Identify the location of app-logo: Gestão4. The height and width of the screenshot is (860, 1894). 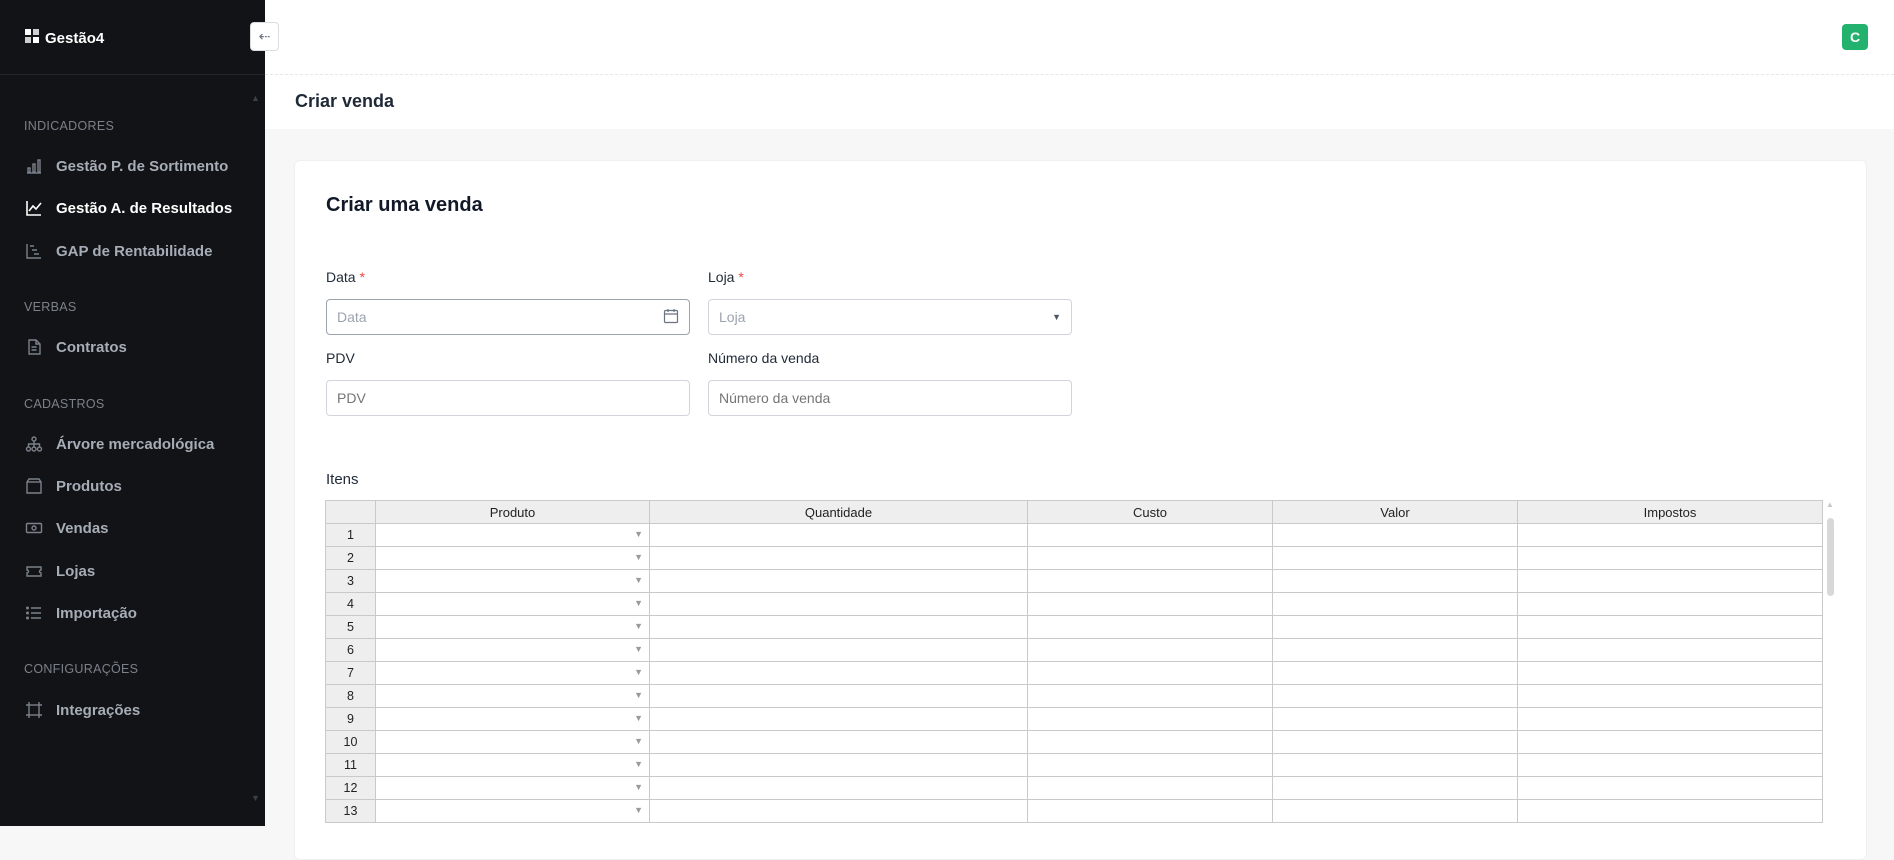
(64, 38).